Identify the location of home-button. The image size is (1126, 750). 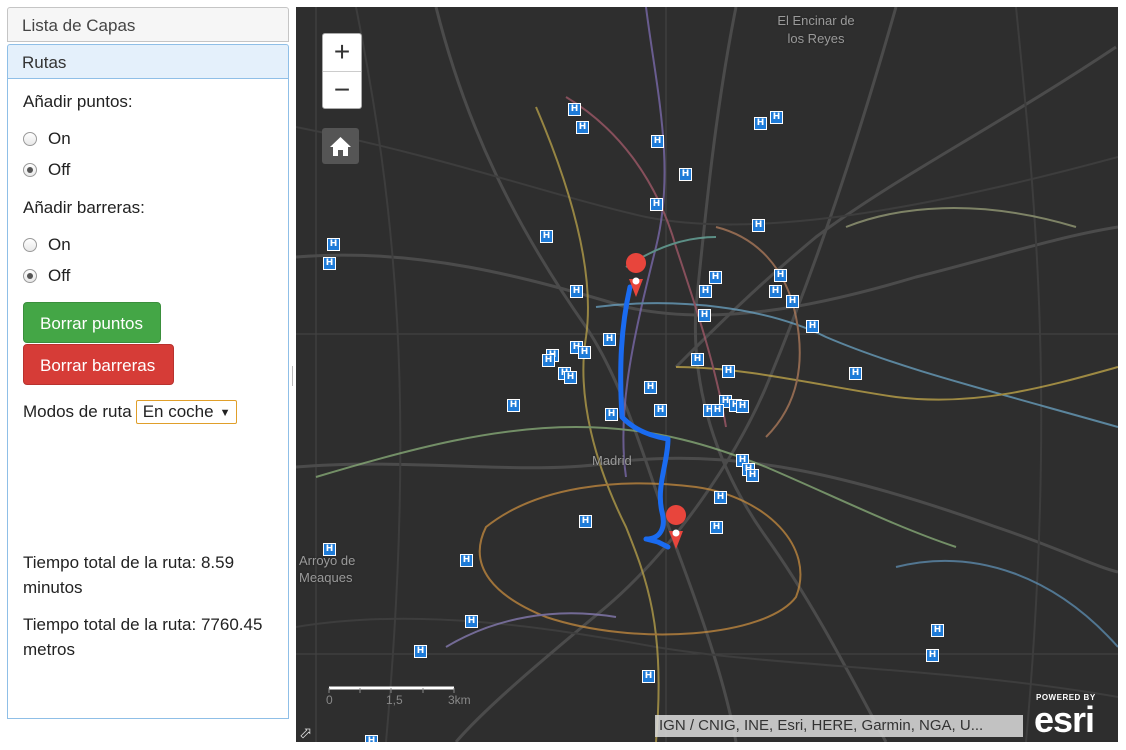
(340, 146).